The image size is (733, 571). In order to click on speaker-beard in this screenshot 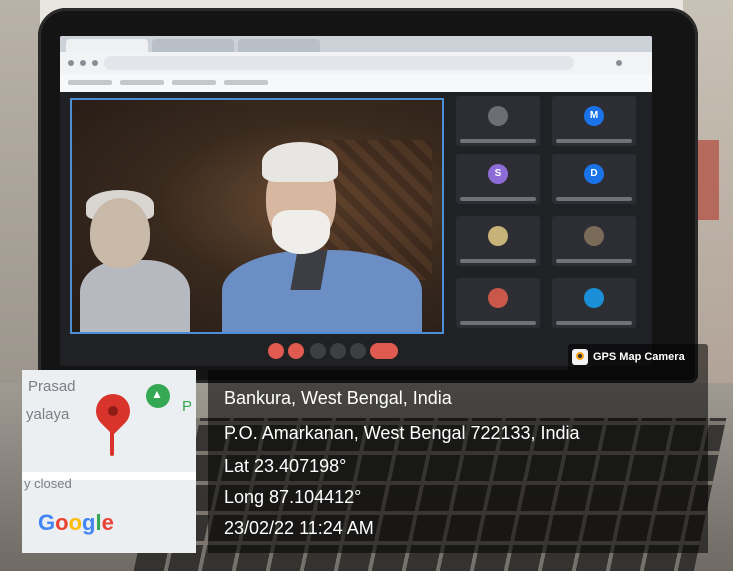, I will do `click(301, 232)`.